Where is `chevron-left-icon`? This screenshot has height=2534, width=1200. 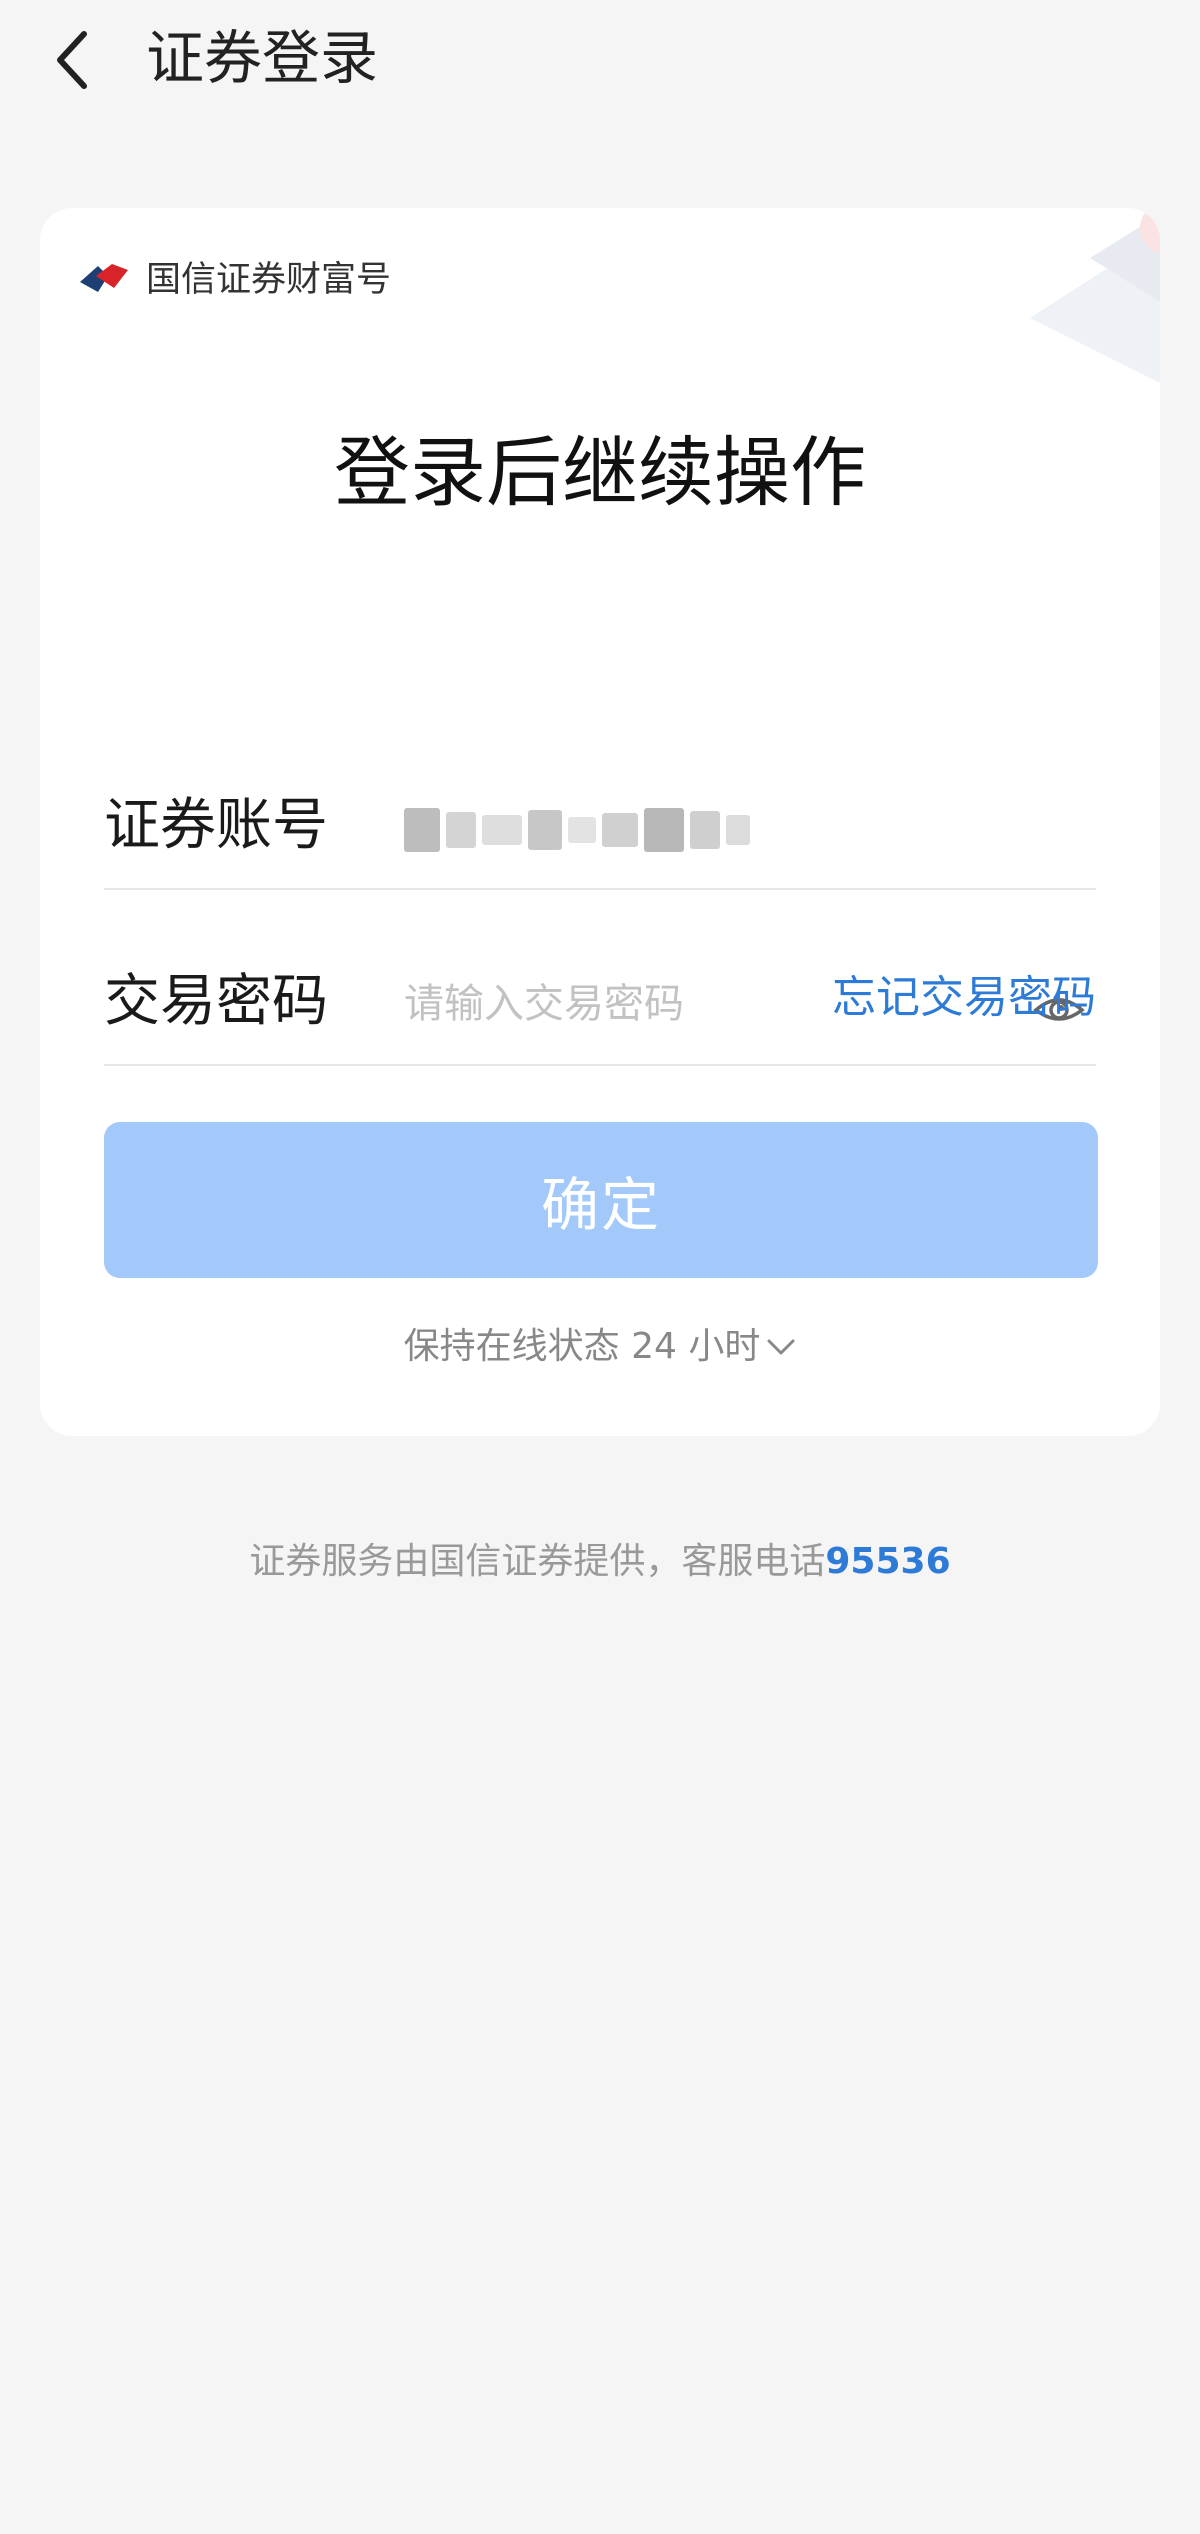 chevron-left-icon is located at coordinates (72, 60).